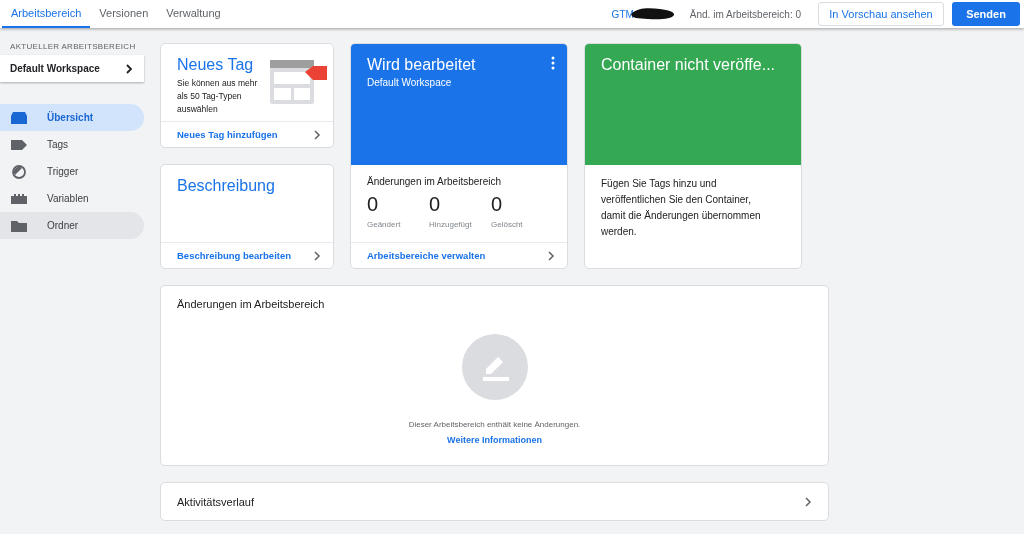 This screenshot has width=1024, height=534. I want to click on sidebar-item: Ordner, so click(72, 225).